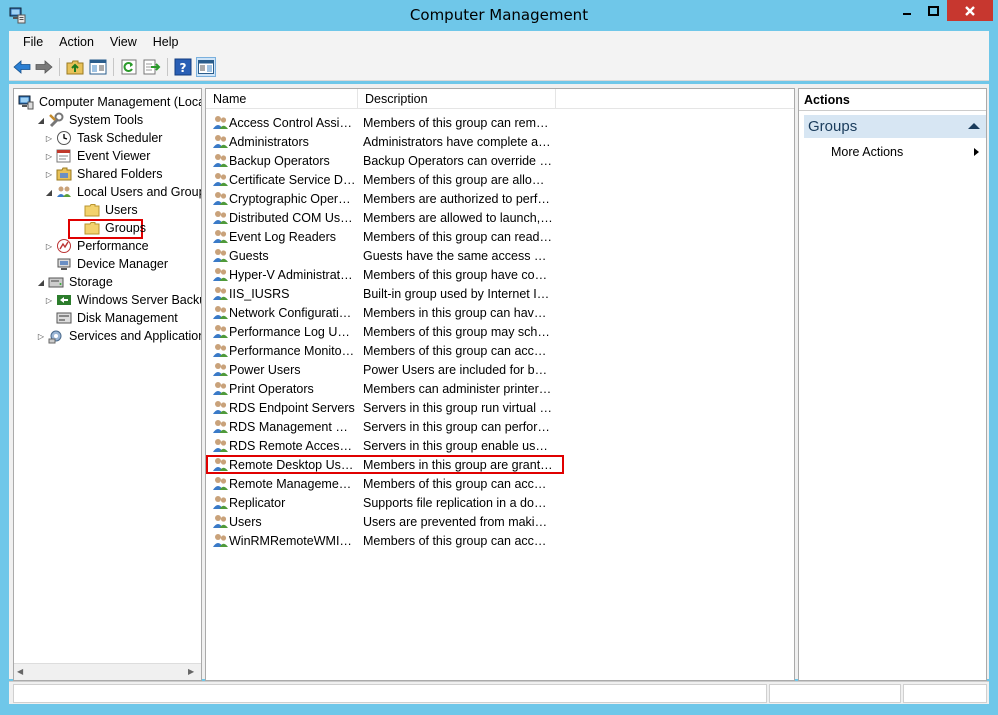  What do you see at coordinates (457, 99) in the screenshot?
I see `column-header-description: Description` at bounding box center [457, 99].